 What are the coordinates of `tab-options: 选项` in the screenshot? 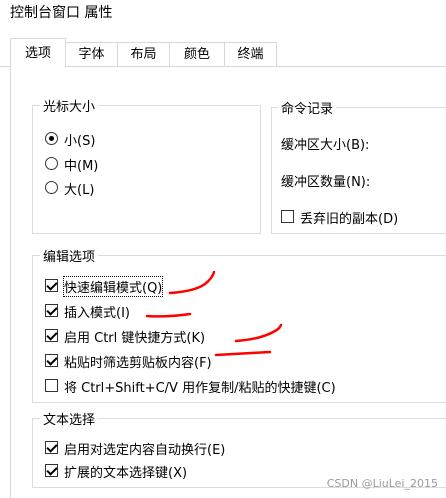 It's located at (38, 52).